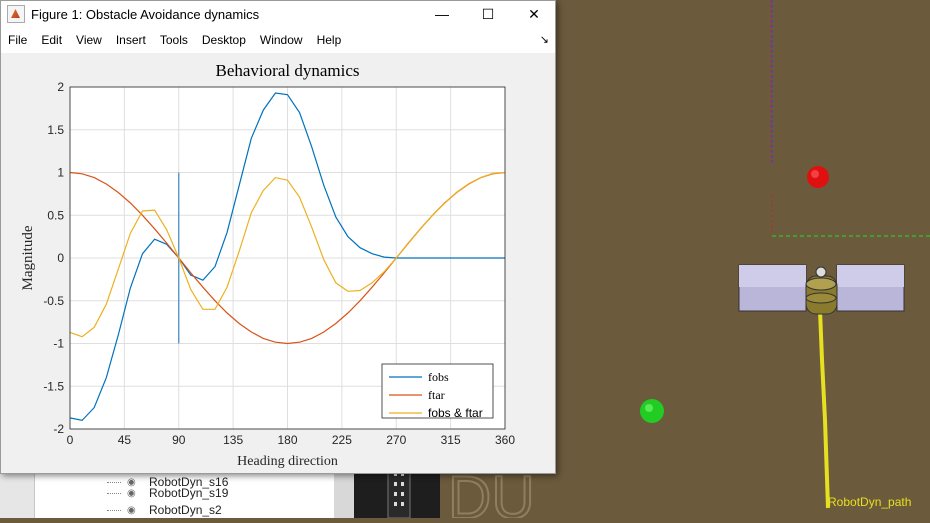  What do you see at coordinates (185, 510) in the screenshot?
I see `tree-item-label: RobotDyn_s2` at bounding box center [185, 510].